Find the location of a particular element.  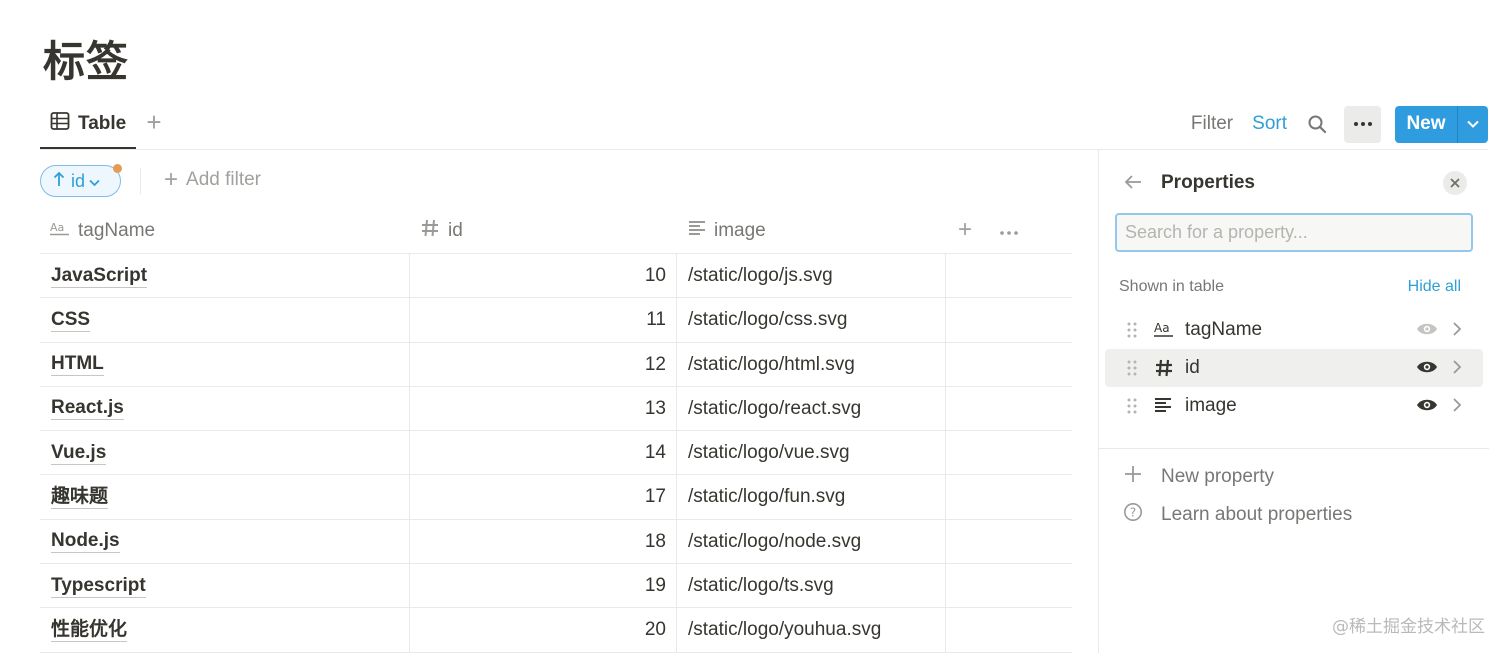

property-list: Aa tagName id image is located at coordinates (1294, 368).